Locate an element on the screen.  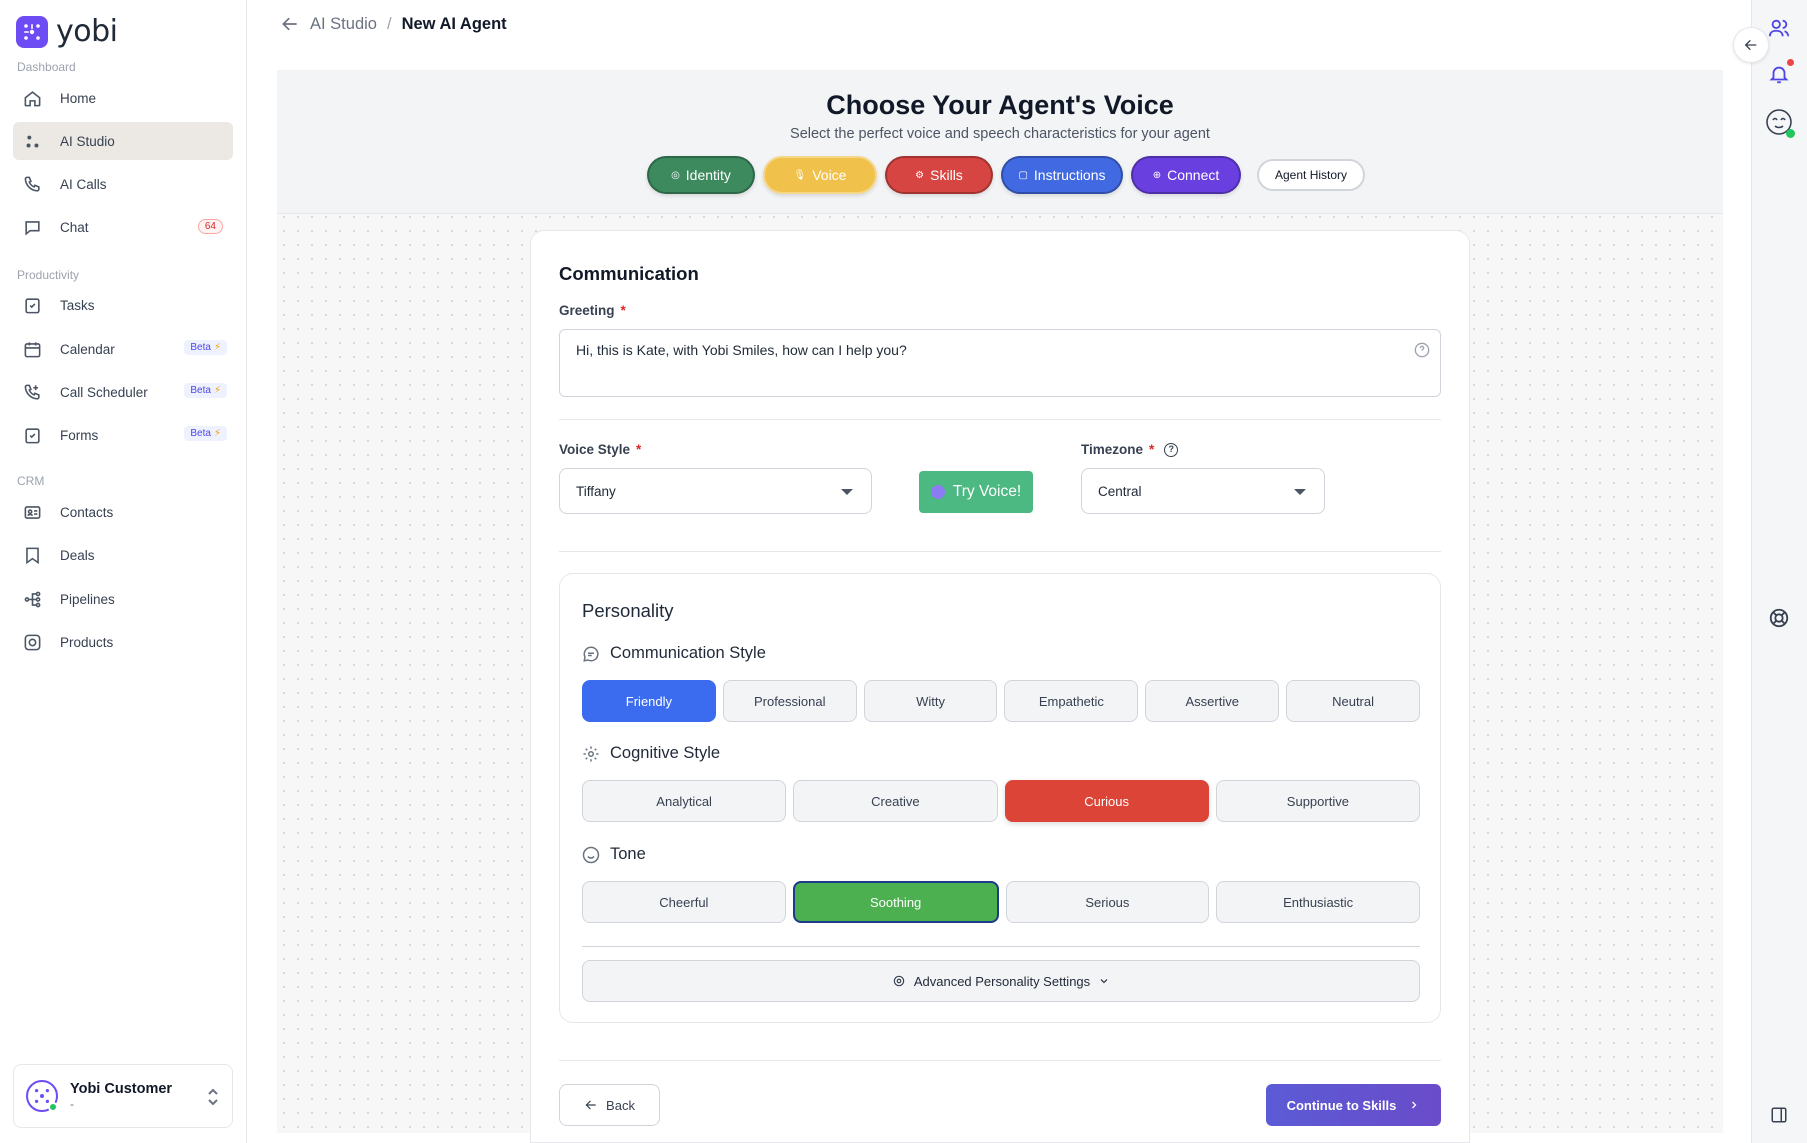
sidebar-item-label: Chat is located at coordinates (74, 227).